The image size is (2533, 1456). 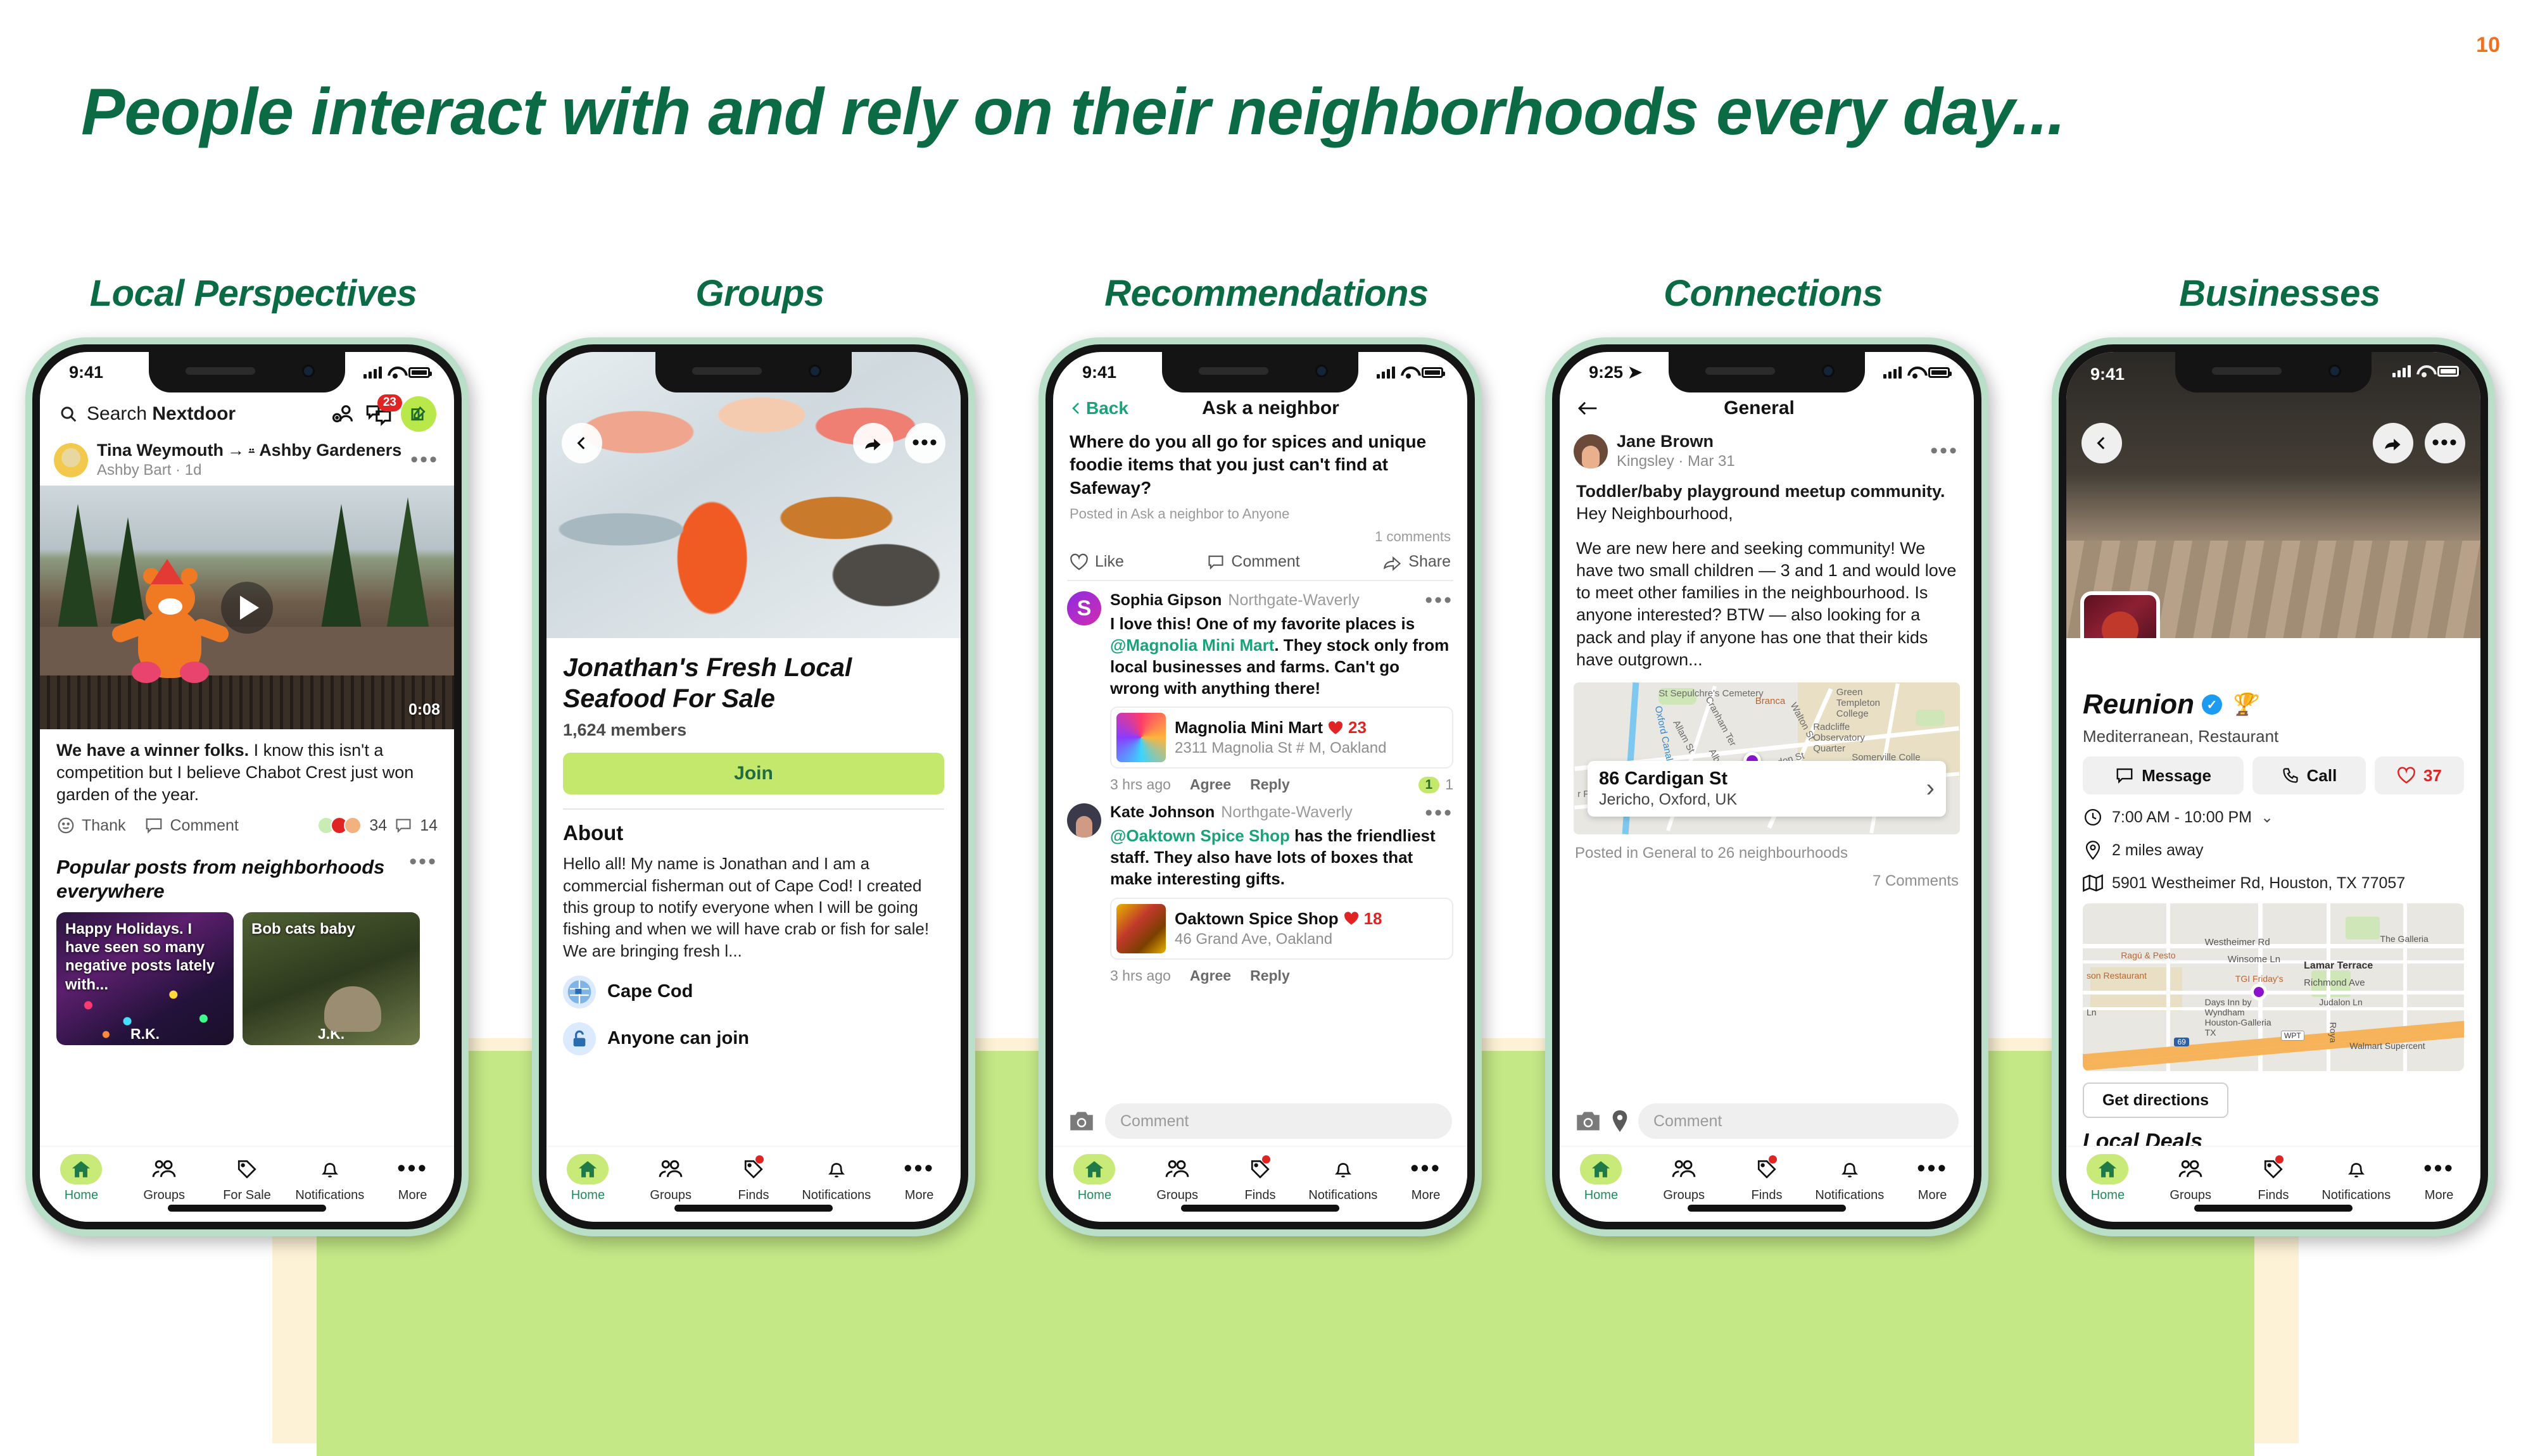 I want to click on map-label: Ln, so click(x=2092, y=1012).